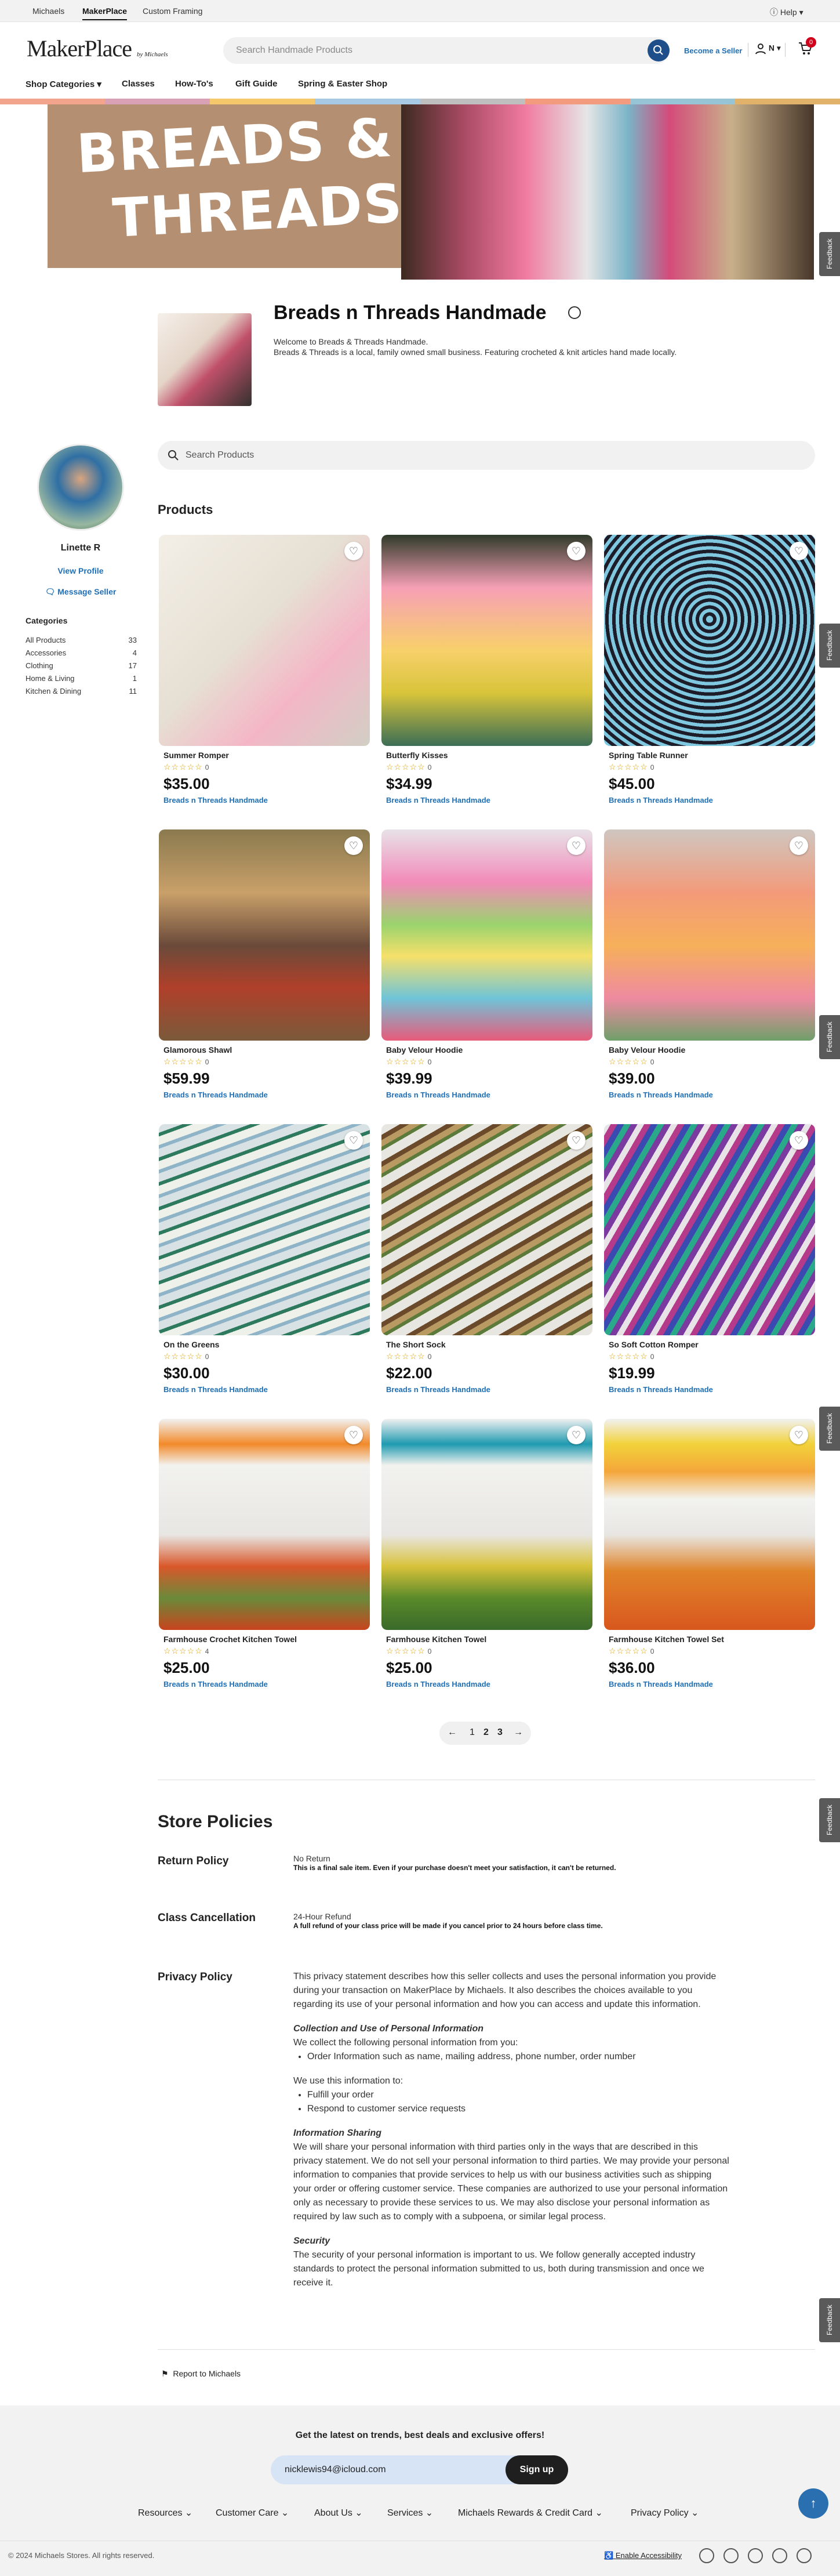  What do you see at coordinates (779, 2555) in the screenshot?
I see `x-twitter-icon` at bounding box center [779, 2555].